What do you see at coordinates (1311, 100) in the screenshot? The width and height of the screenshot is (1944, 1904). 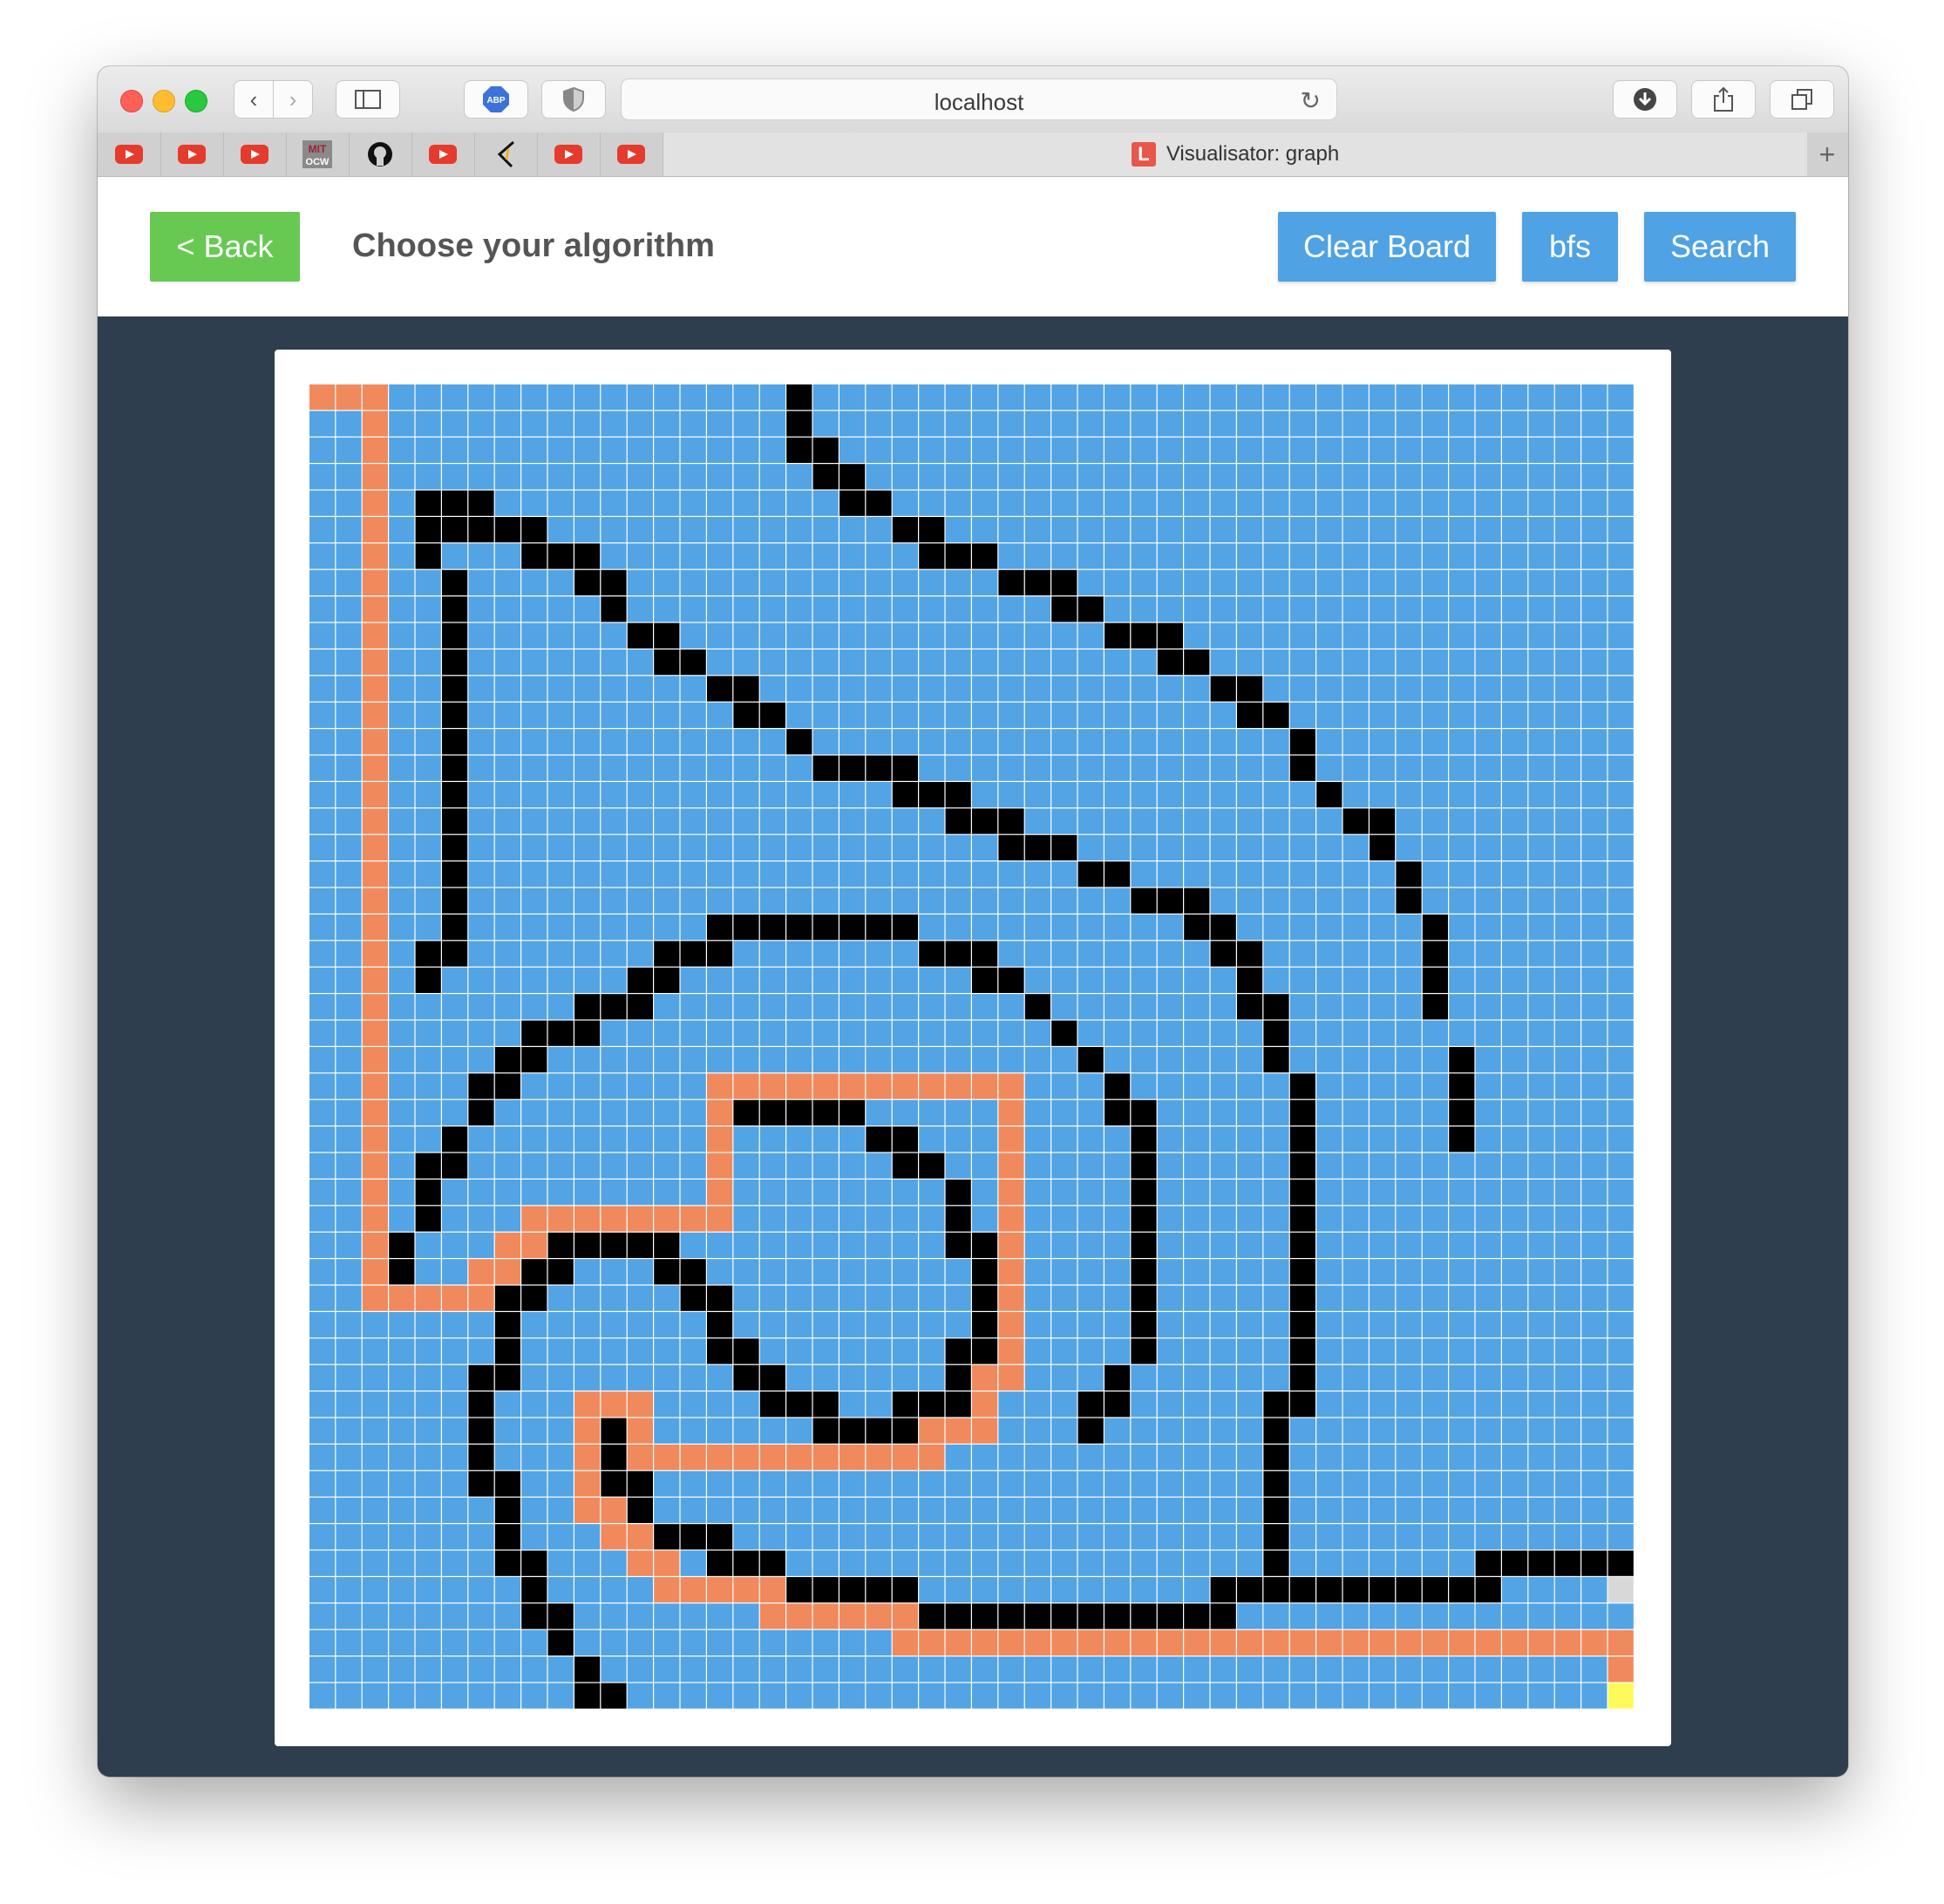 I see `reload-icon: ↻` at bounding box center [1311, 100].